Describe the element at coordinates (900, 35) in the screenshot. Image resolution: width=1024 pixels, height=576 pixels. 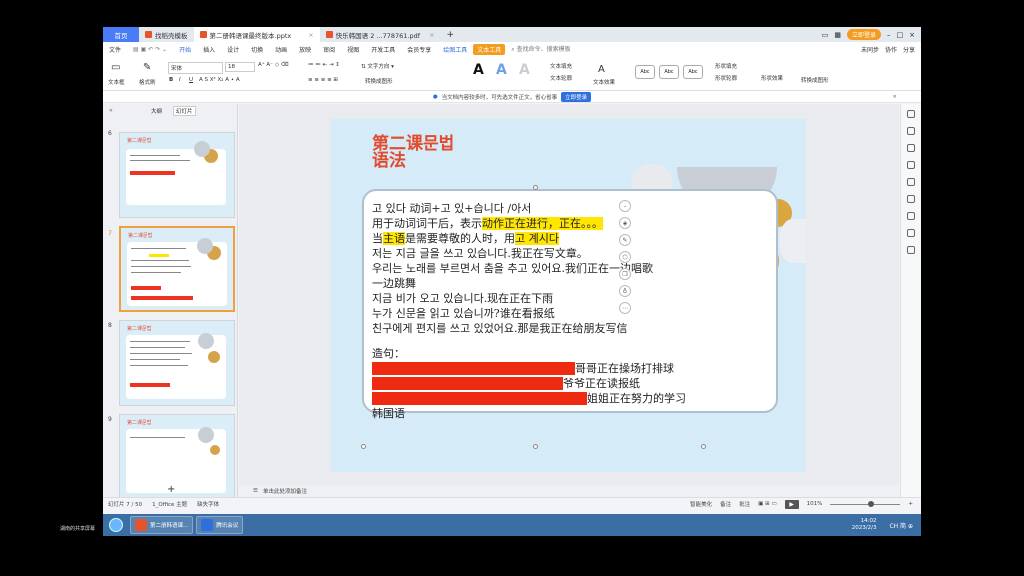
I see `maximize-icon: □` at that location.